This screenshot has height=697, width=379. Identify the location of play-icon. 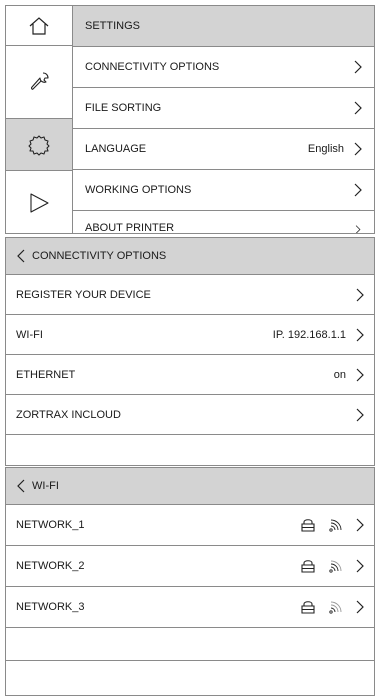
(39, 203).